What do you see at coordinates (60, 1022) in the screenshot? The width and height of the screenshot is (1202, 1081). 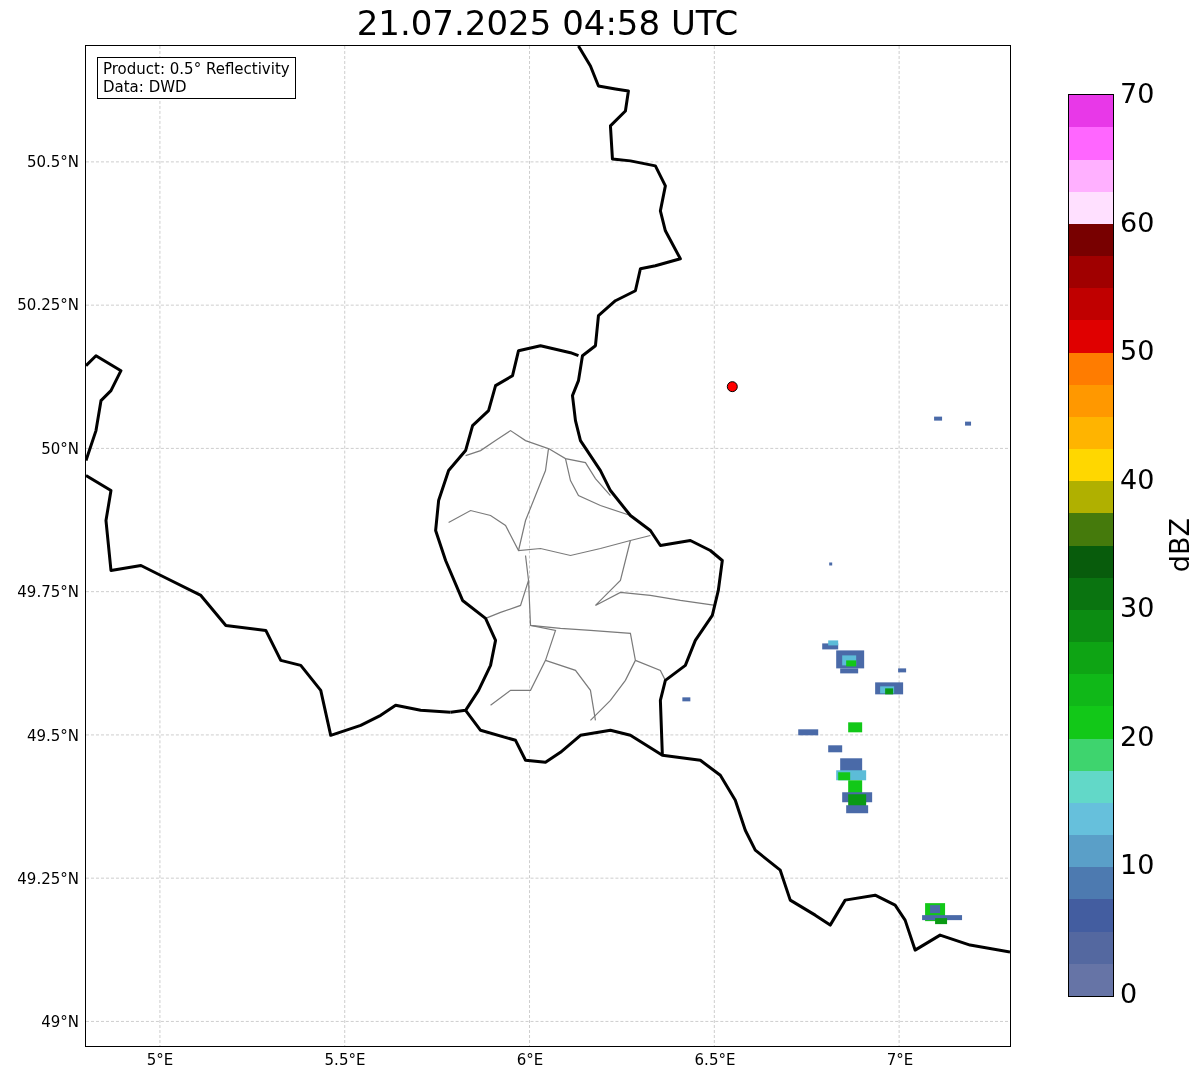 I see `latitude-label: 49°N` at bounding box center [60, 1022].